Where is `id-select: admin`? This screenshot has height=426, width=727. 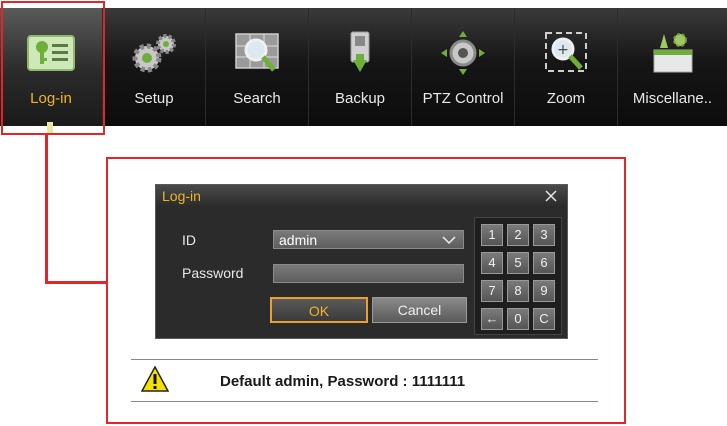 id-select: admin is located at coordinates (368, 239).